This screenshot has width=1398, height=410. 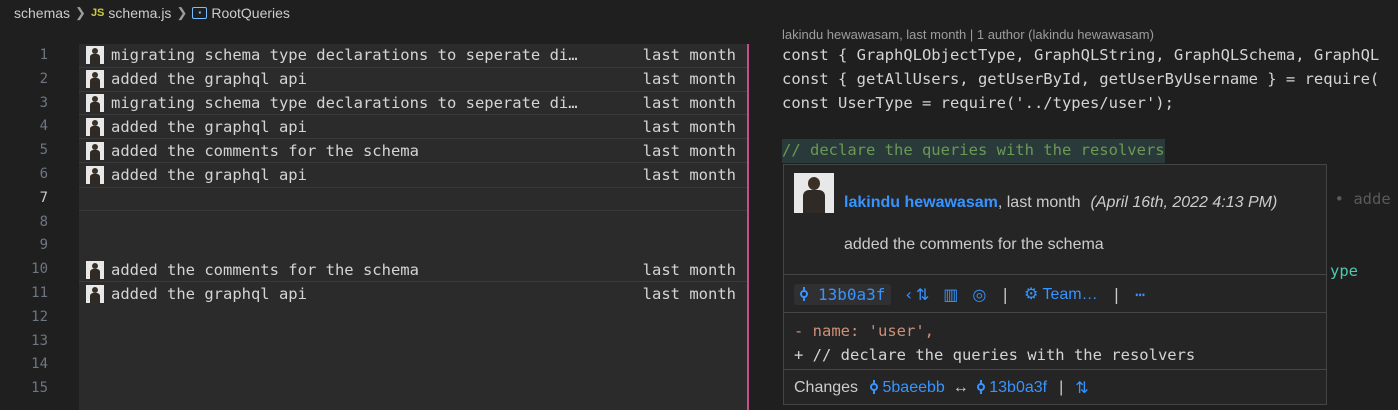 I want to click on to-sha-label: 13b0a3f, so click(x=1018, y=387).